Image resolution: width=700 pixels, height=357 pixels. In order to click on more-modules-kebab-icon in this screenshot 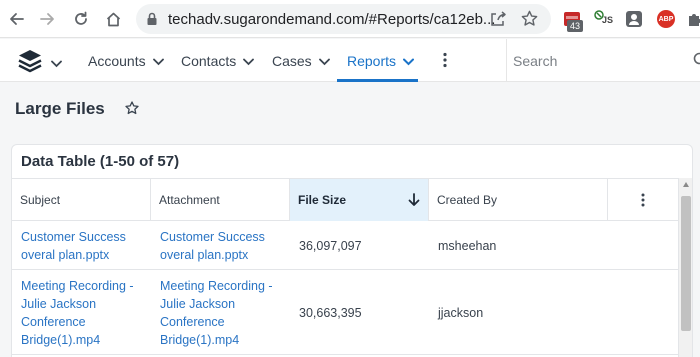, I will do `click(445, 62)`.